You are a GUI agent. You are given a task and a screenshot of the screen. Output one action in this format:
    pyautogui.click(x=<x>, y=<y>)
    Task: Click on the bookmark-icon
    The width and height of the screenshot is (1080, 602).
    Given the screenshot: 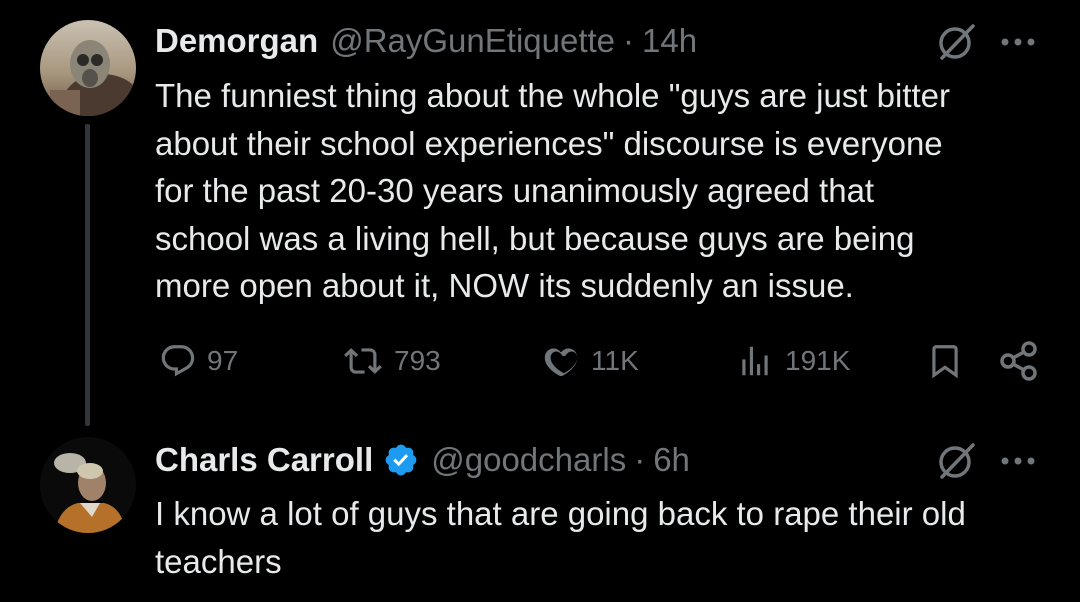 What is the action you would take?
    pyautogui.click(x=945, y=362)
    